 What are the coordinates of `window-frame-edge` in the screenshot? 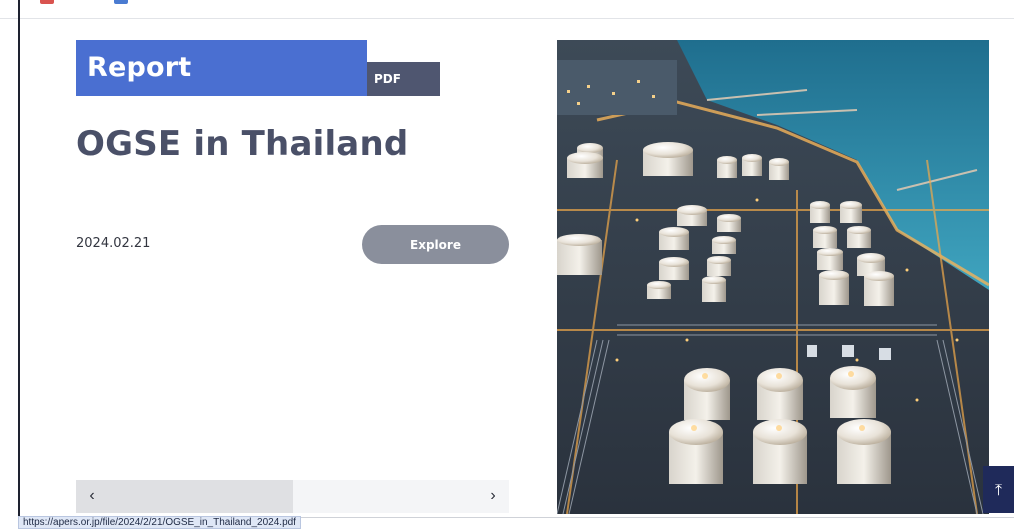 It's located at (19, 259).